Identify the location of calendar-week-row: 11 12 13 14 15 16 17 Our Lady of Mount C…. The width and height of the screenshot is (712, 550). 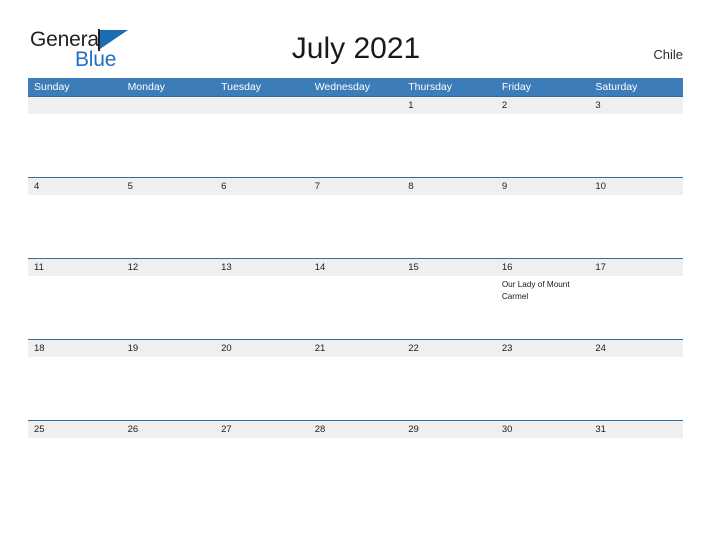
(355, 298).